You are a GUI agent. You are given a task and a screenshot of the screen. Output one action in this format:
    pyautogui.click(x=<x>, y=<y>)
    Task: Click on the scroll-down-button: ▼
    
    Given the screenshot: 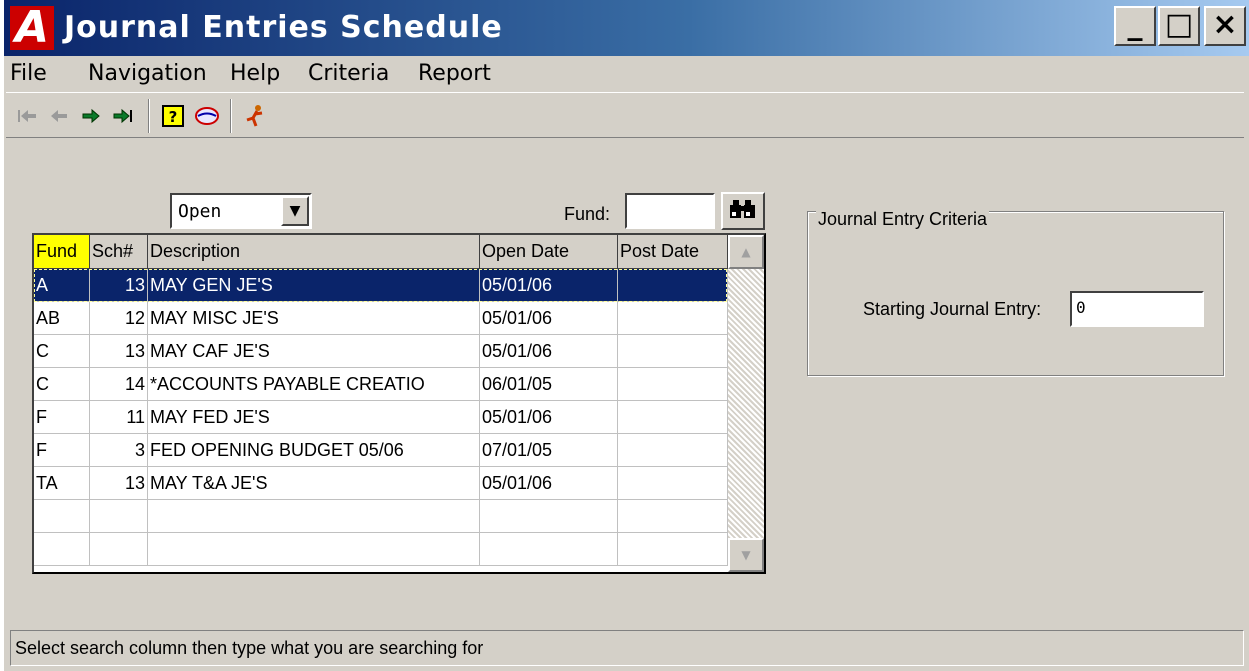 What is the action you would take?
    pyautogui.click(x=746, y=555)
    